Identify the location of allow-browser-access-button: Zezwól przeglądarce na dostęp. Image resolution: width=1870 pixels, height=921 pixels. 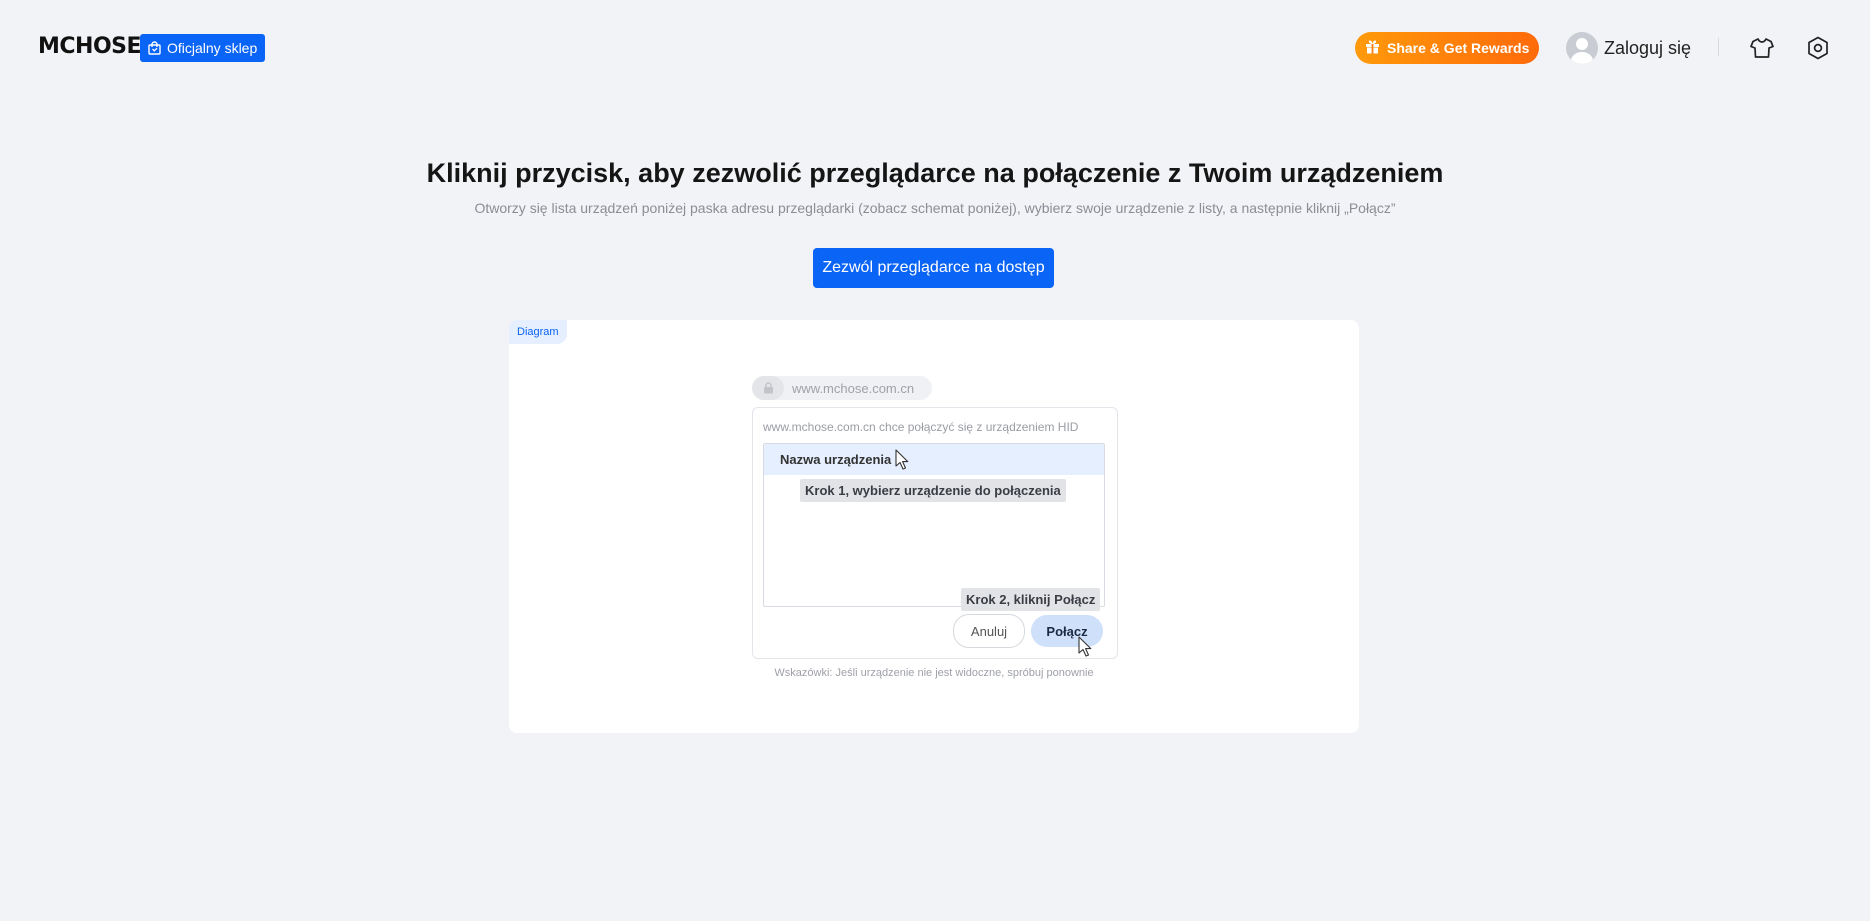
(933, 268).